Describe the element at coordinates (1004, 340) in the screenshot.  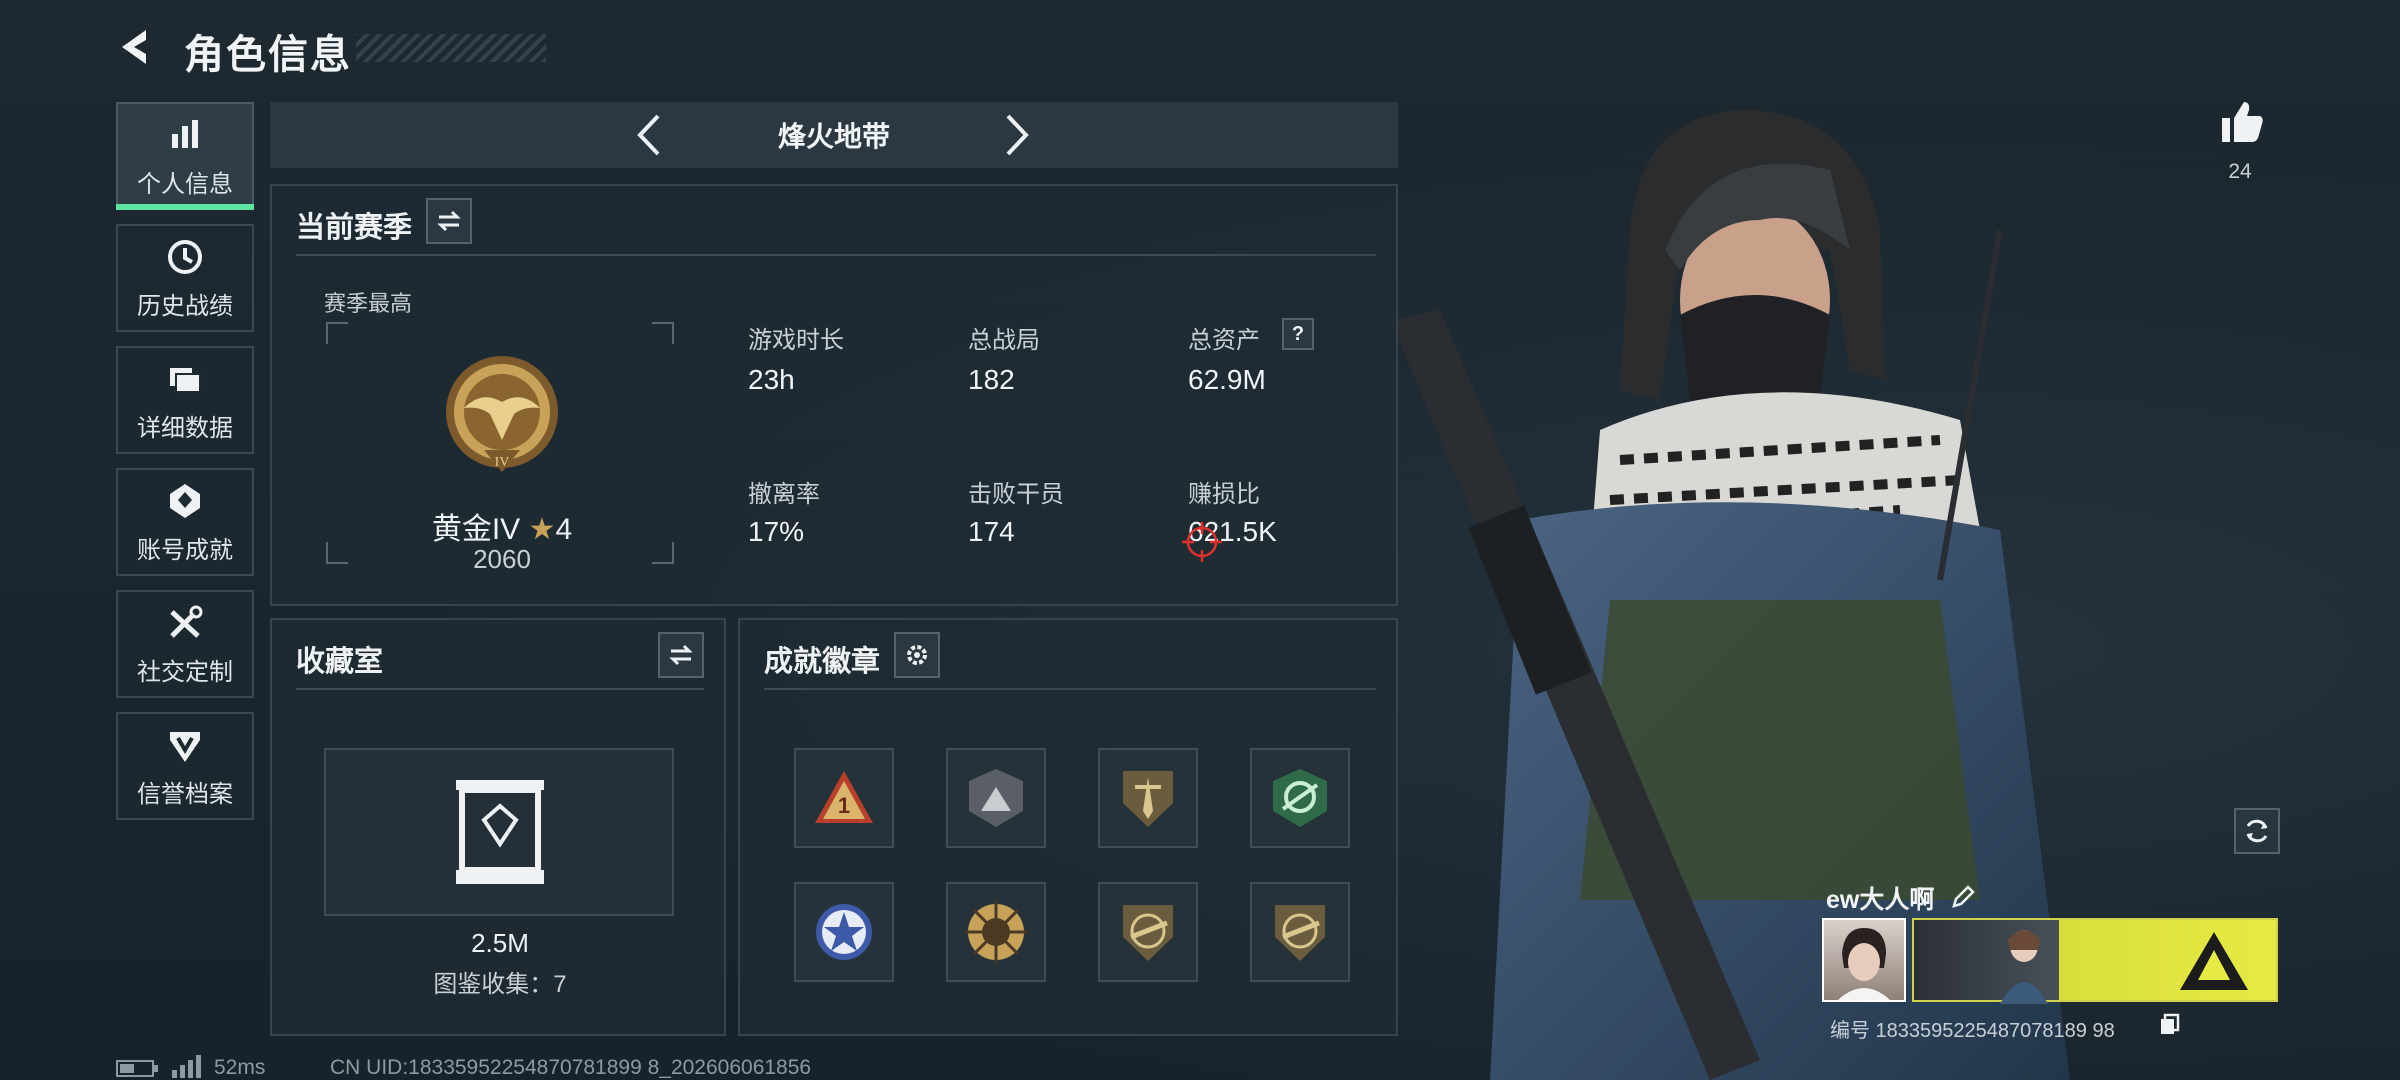
I see `stat-label-matches: 总战局` at that location.